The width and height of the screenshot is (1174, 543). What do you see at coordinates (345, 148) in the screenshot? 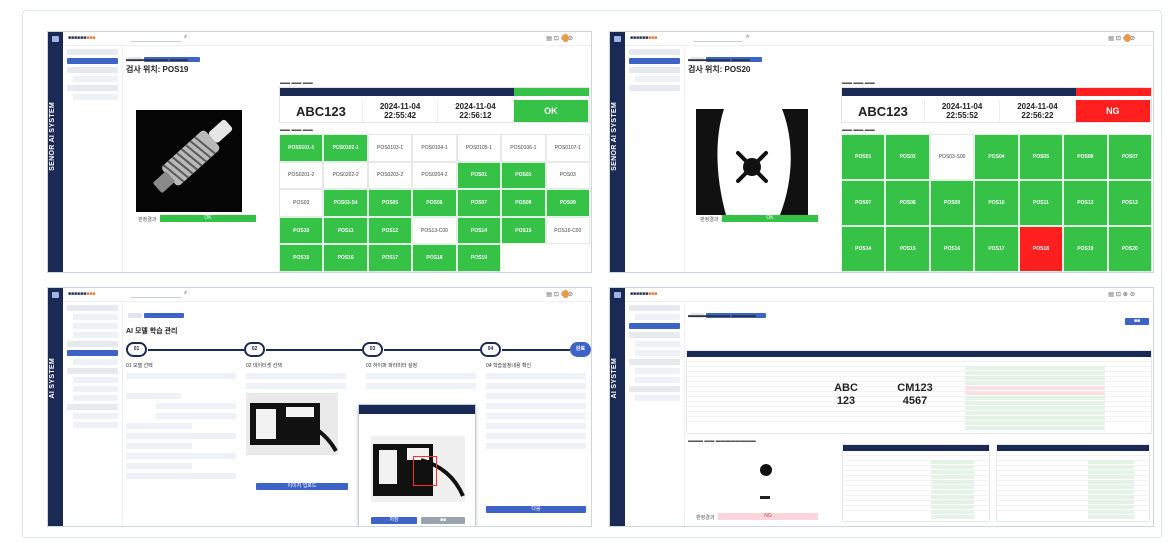
I see `grid-cell-pos0102-1: POS0102-1` at bounding box center [345, 148].